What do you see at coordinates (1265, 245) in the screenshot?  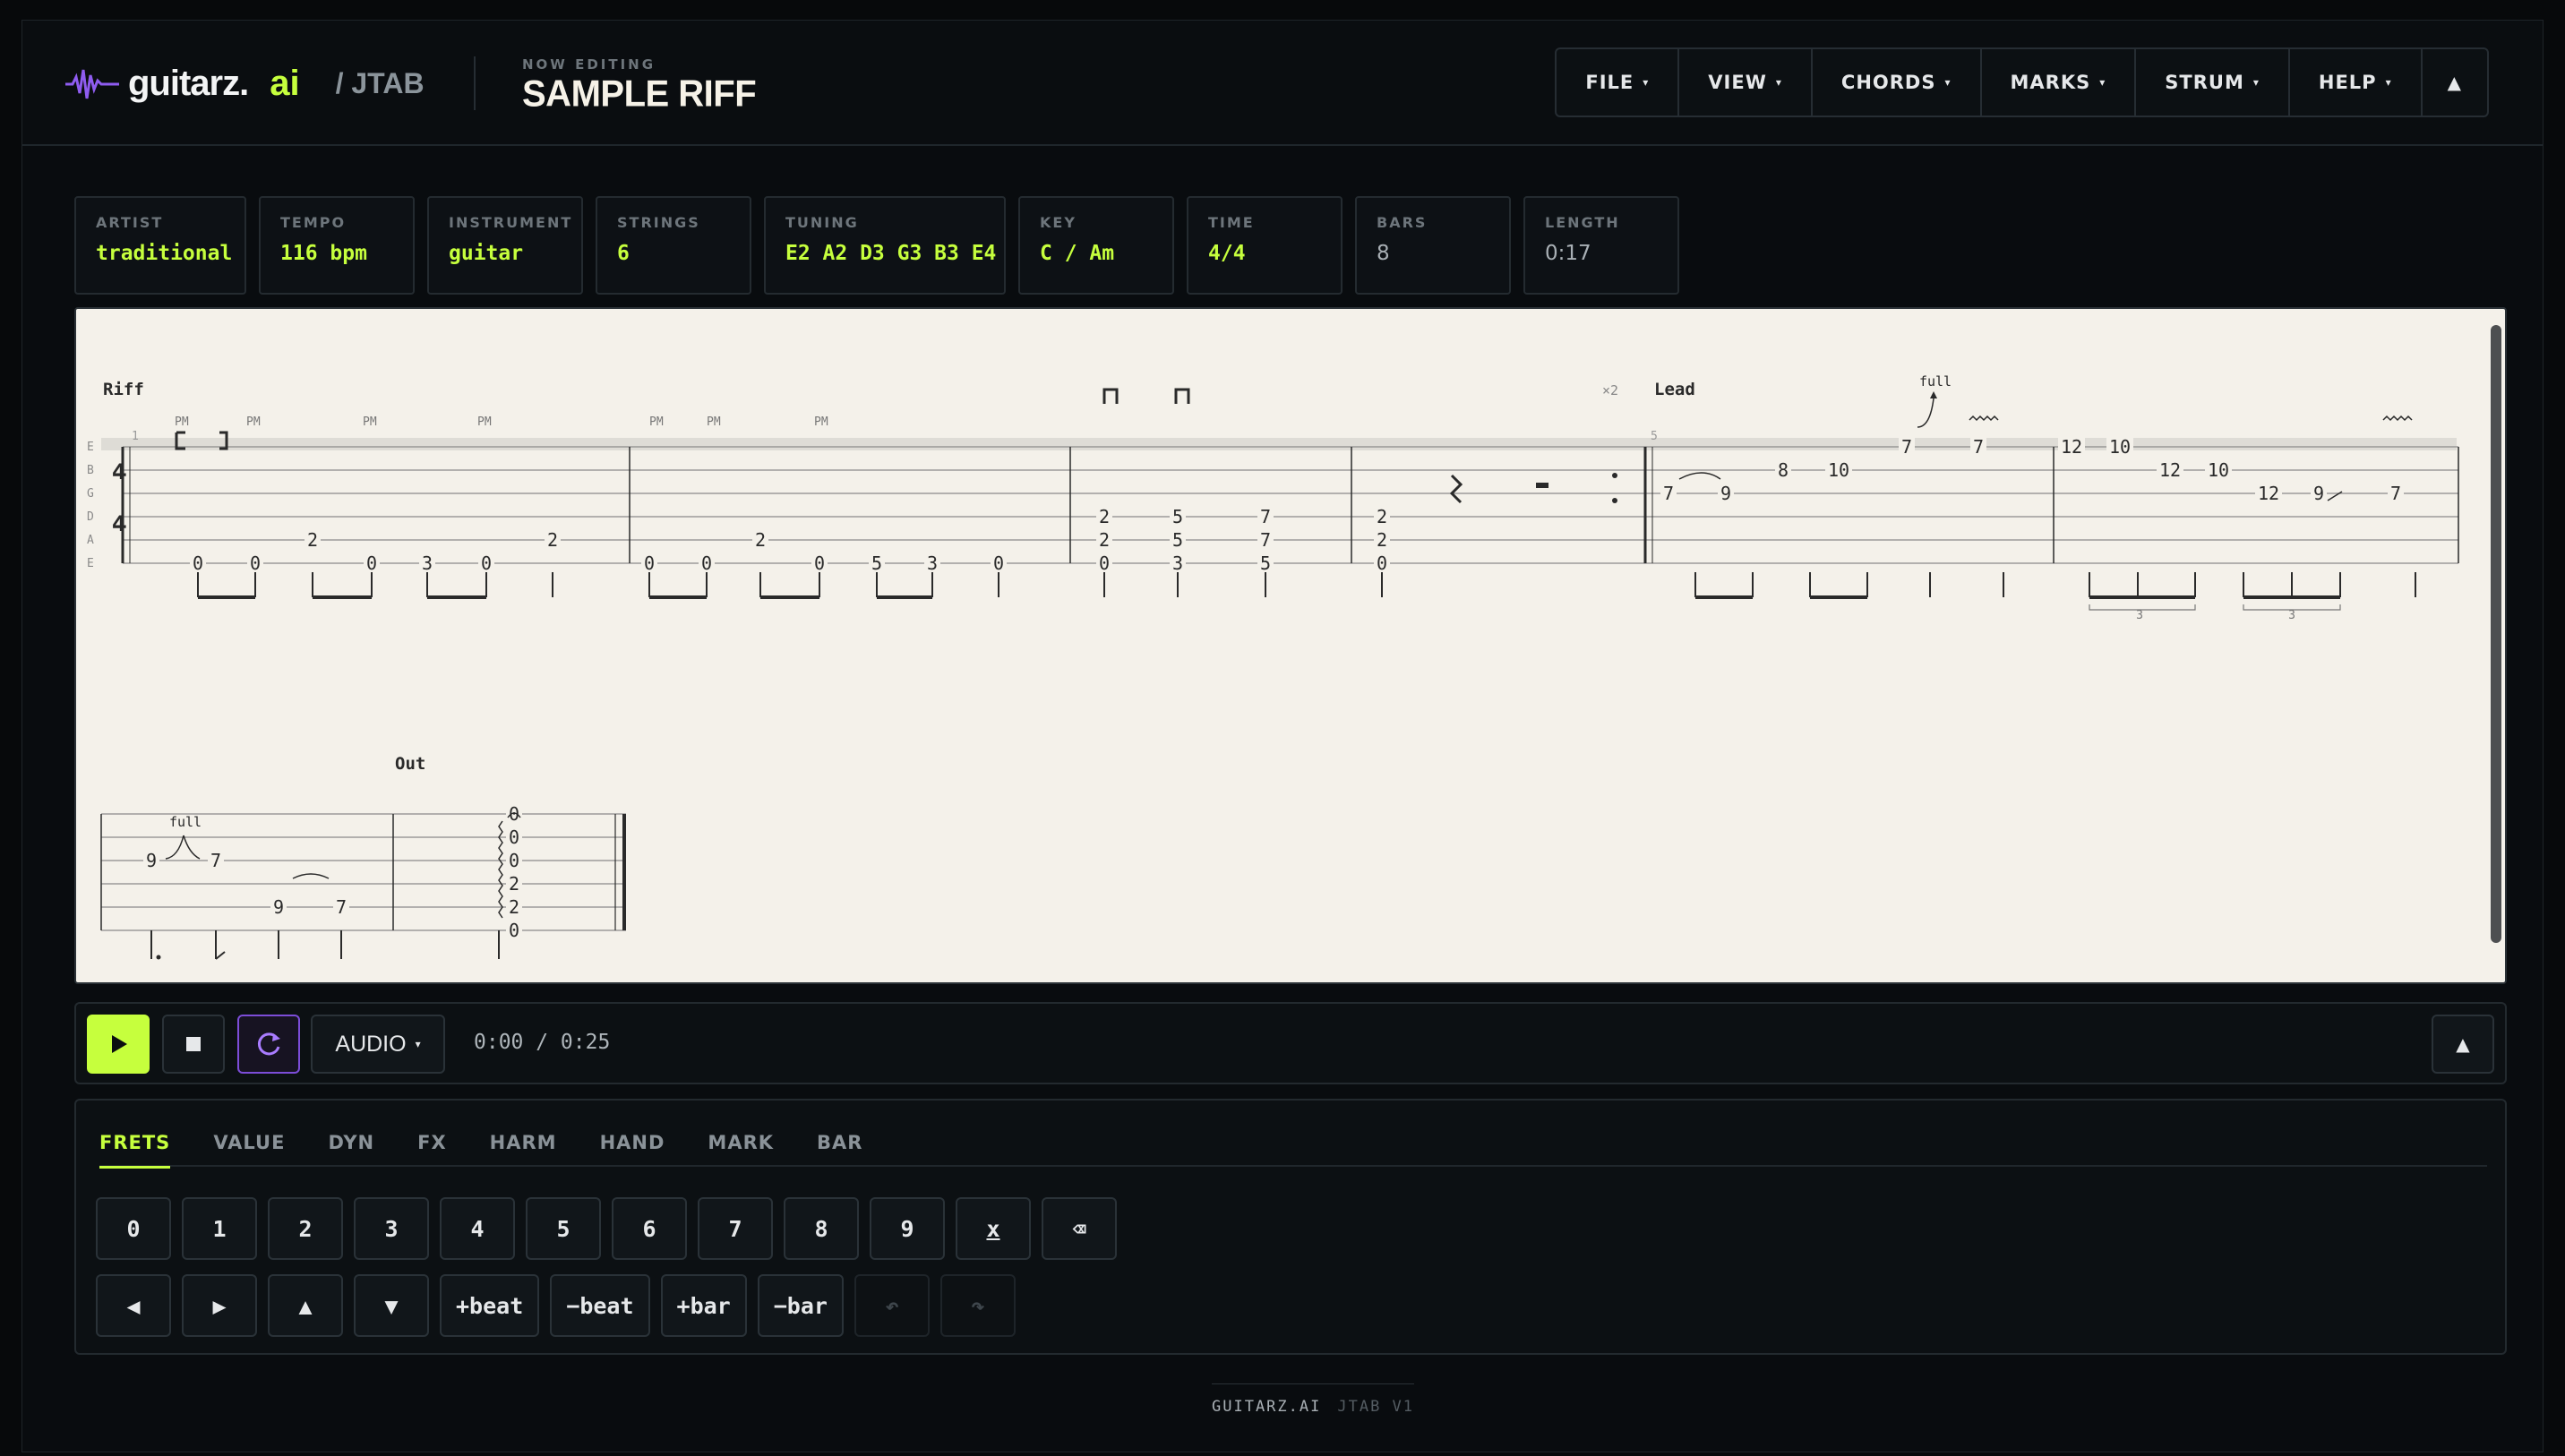 I see `meta-time: TIME 4/4` at bounding box center [1265, 245].